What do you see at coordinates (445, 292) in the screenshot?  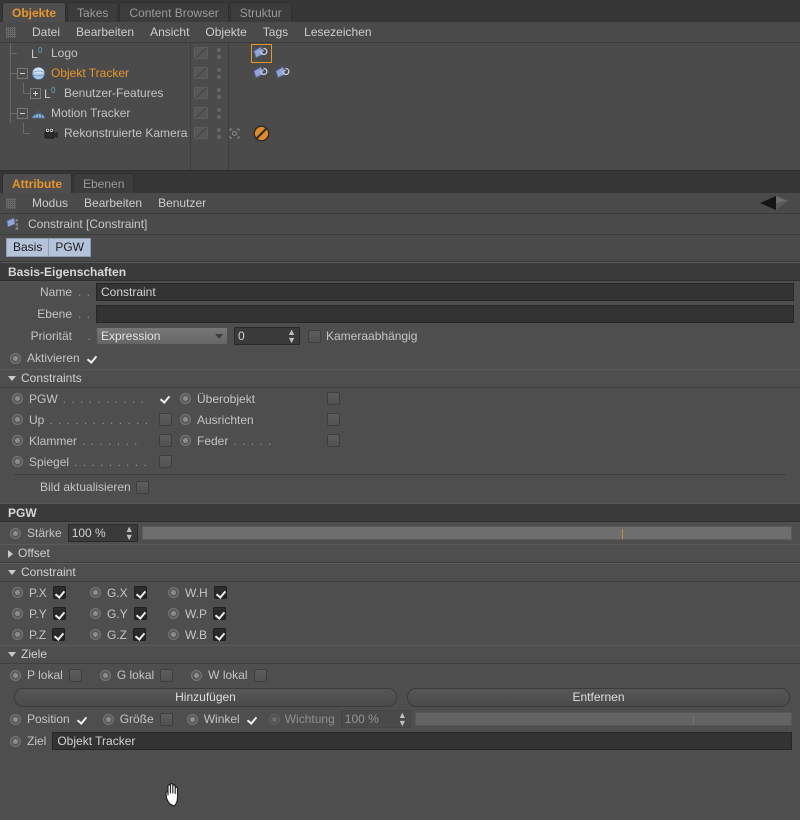 I see `name-input: Constraint` at bounding box center [445, 292].